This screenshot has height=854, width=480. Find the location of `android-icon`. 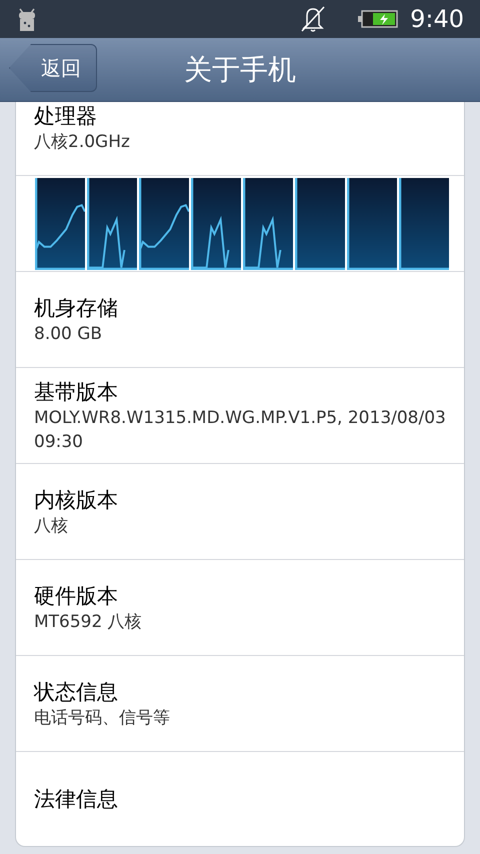

android-icon is located at coordinates (27, 19).